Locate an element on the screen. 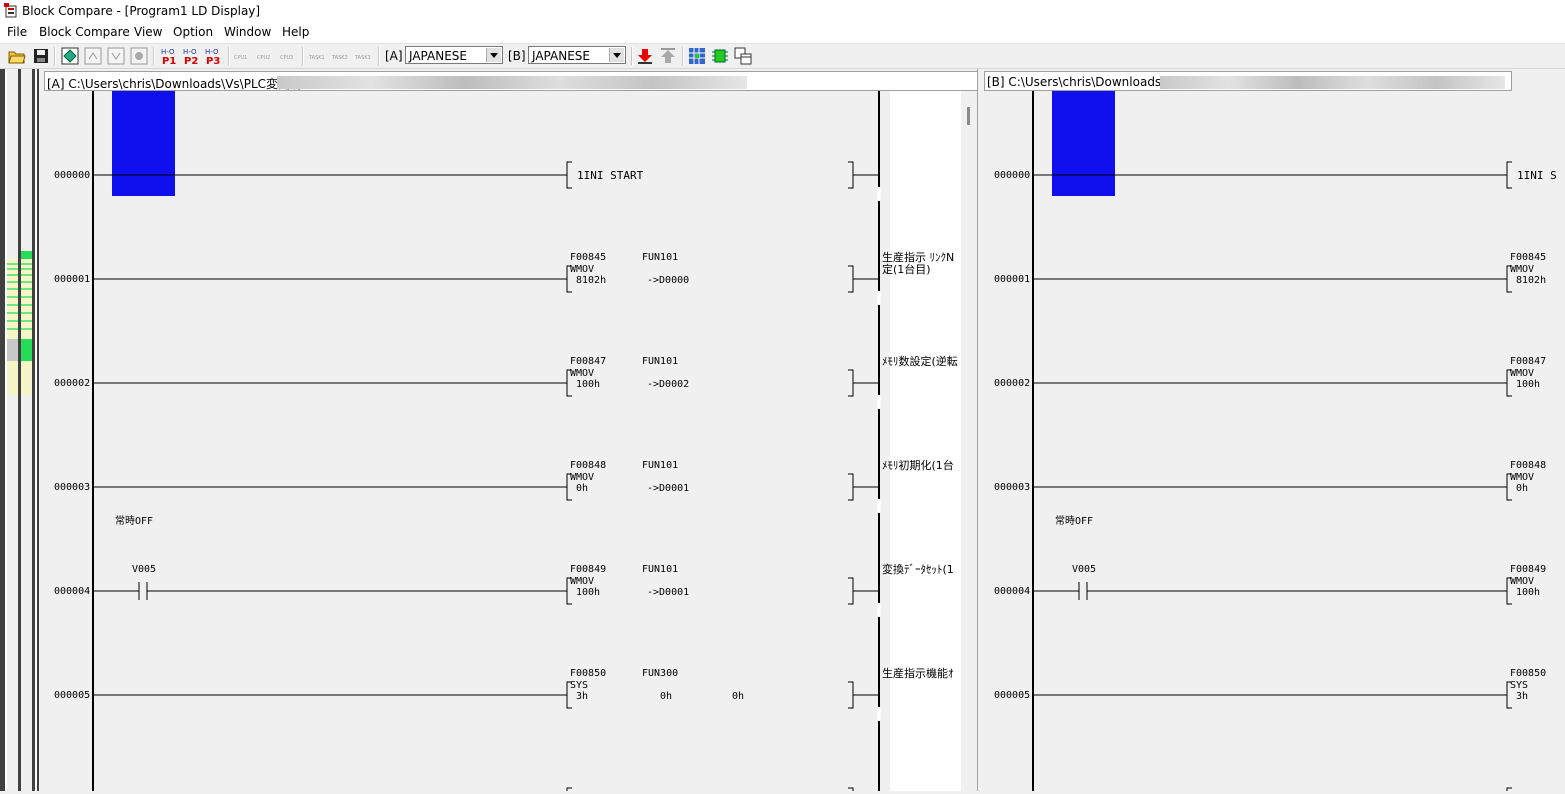 This screenshot has height=794, width=1565. save-icon is located at coordinates (41, 56).